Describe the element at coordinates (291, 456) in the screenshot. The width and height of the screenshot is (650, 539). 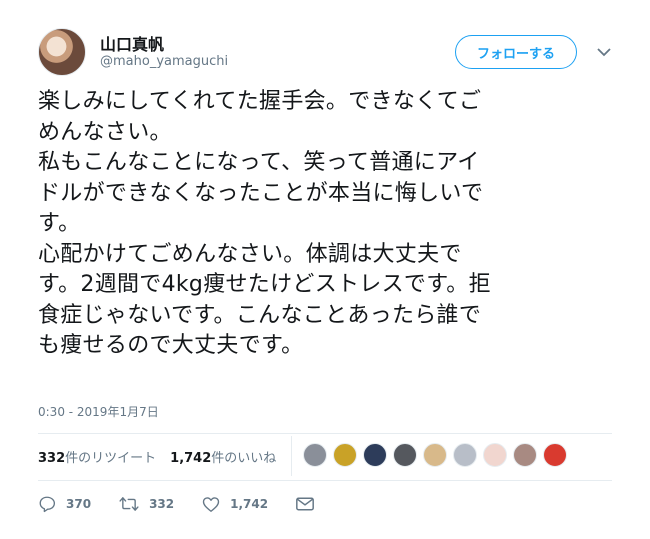
I see `stats-separator` at that location.